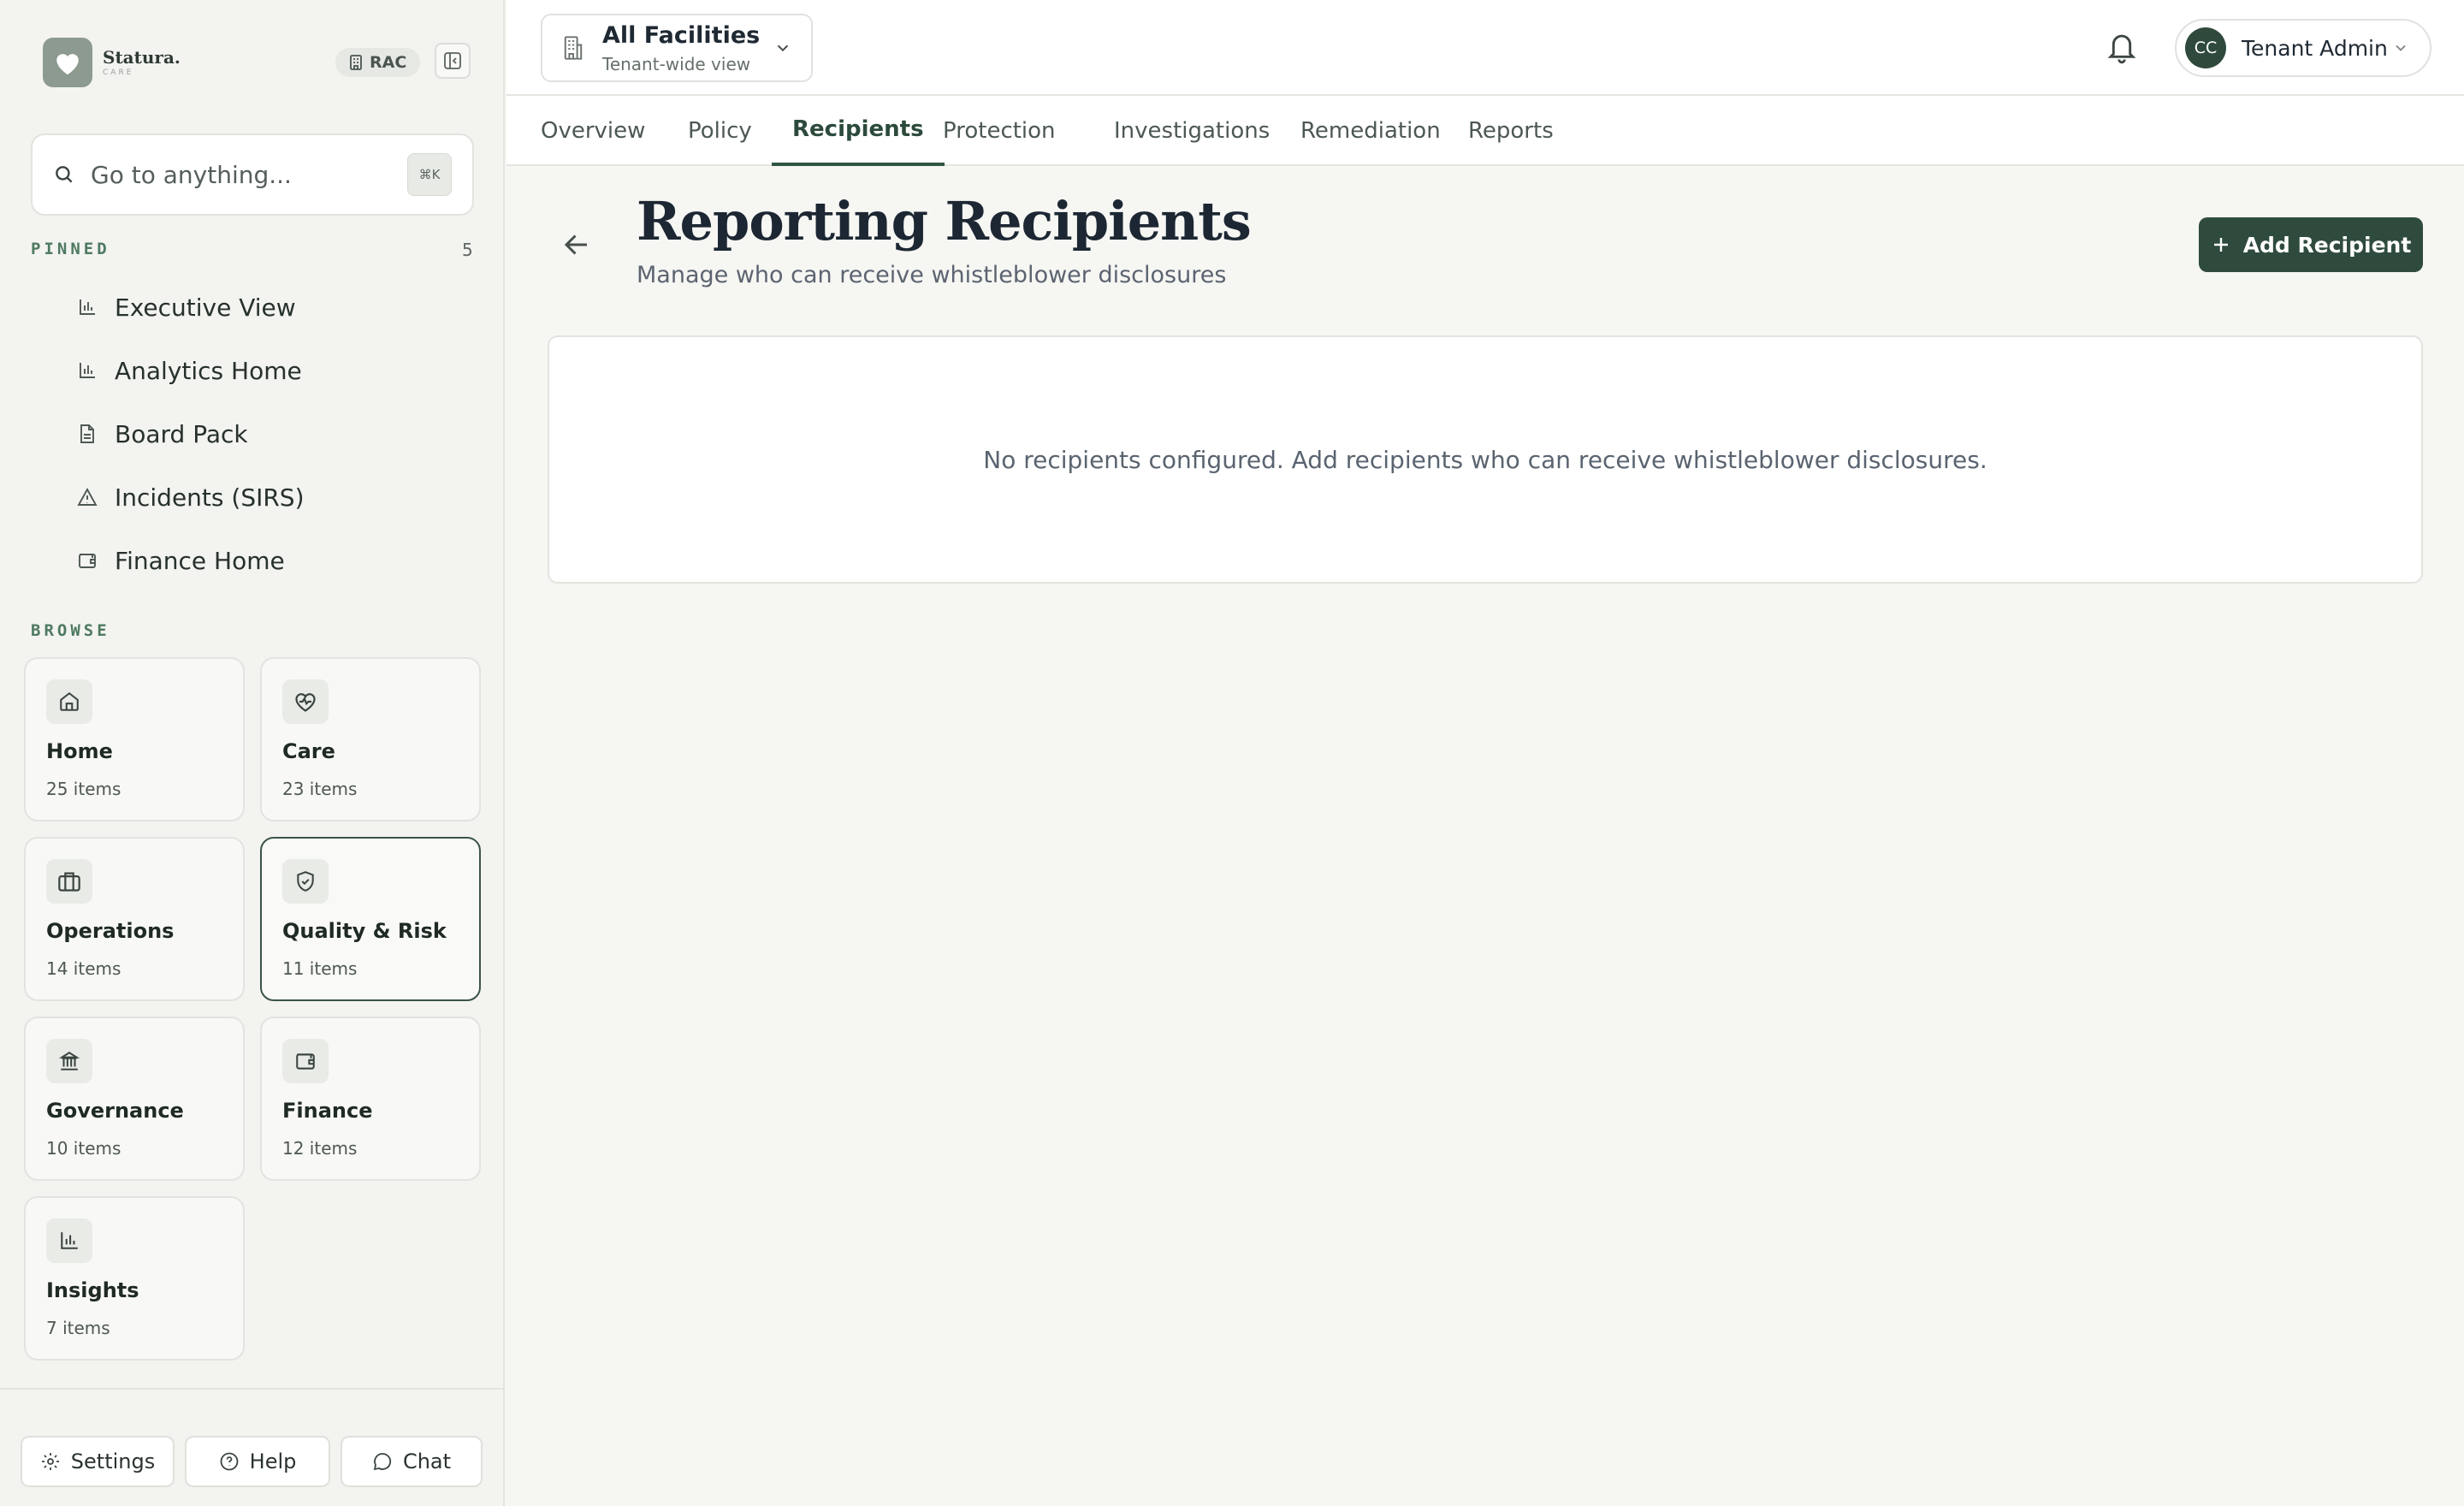  I want to click on tile-count: 11 items, so click(320, 969).